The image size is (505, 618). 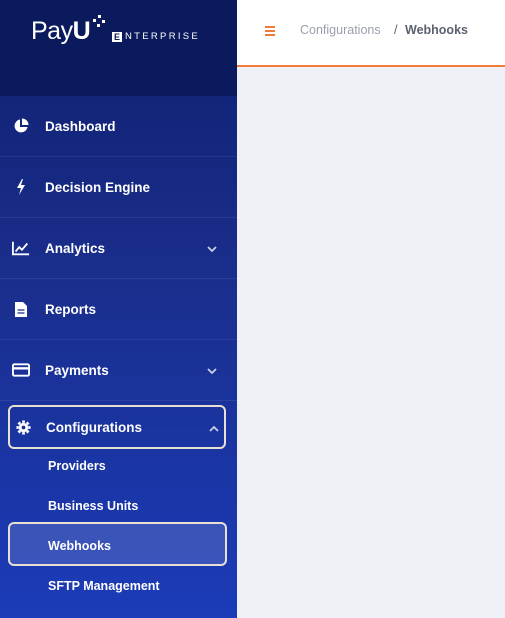 I want to click on brand-logo: PayU E NTERPRISE, so click(x=118, y=48).